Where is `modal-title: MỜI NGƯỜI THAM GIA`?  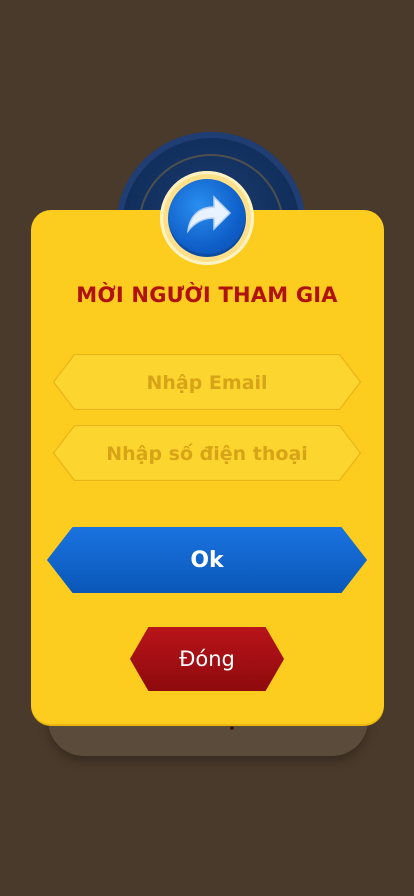 modal-title: MỜI NGƯỜI THAM GIA is located at coordinates (207, 295).